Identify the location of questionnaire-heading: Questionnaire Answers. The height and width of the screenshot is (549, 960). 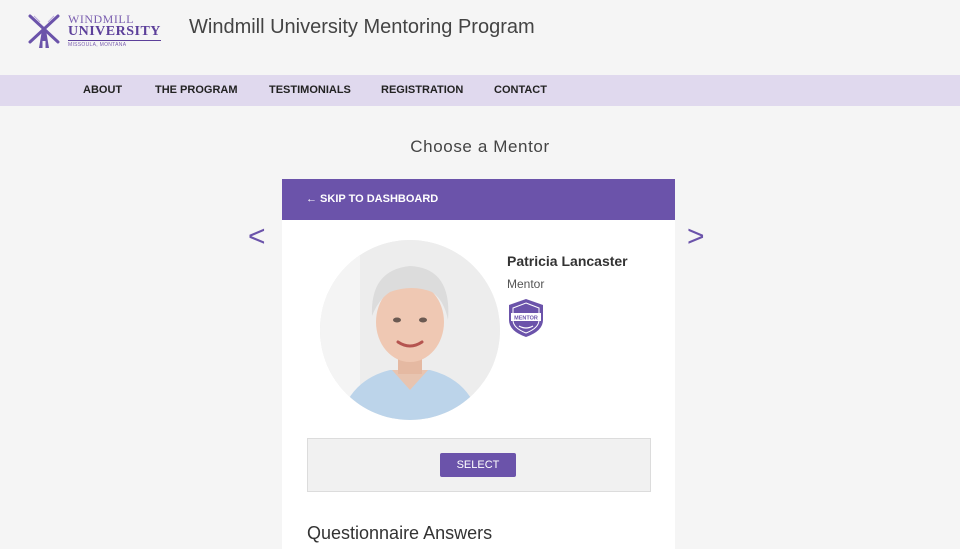
(400, 533).